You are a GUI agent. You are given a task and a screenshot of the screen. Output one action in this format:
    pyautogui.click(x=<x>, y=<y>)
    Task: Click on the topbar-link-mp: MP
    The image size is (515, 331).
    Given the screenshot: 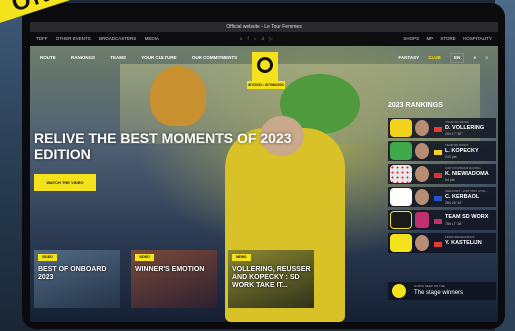 What is the action you would take?
    pyautogui.click(x=429, y=38)
    